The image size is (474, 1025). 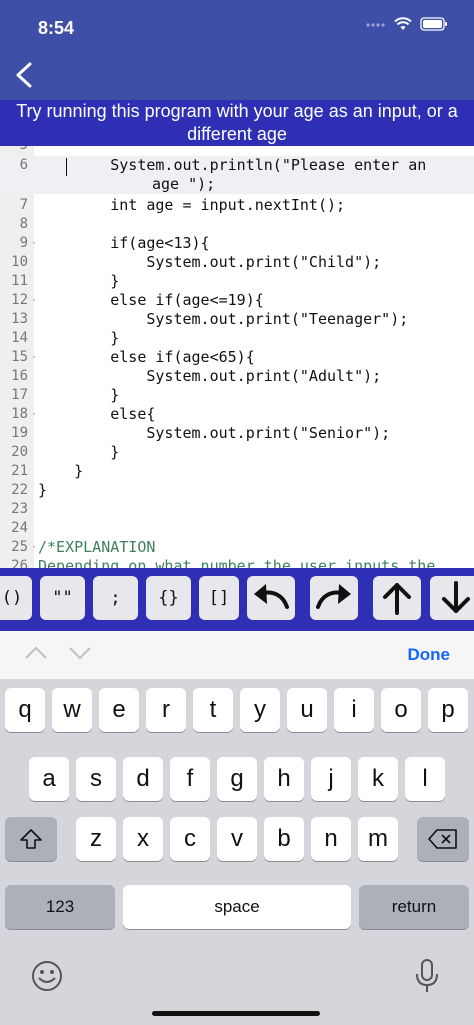 What do you see at coordinates (23, 243) in the screenshot?
I see `line-number: 9` at bounding box center [23, 243].